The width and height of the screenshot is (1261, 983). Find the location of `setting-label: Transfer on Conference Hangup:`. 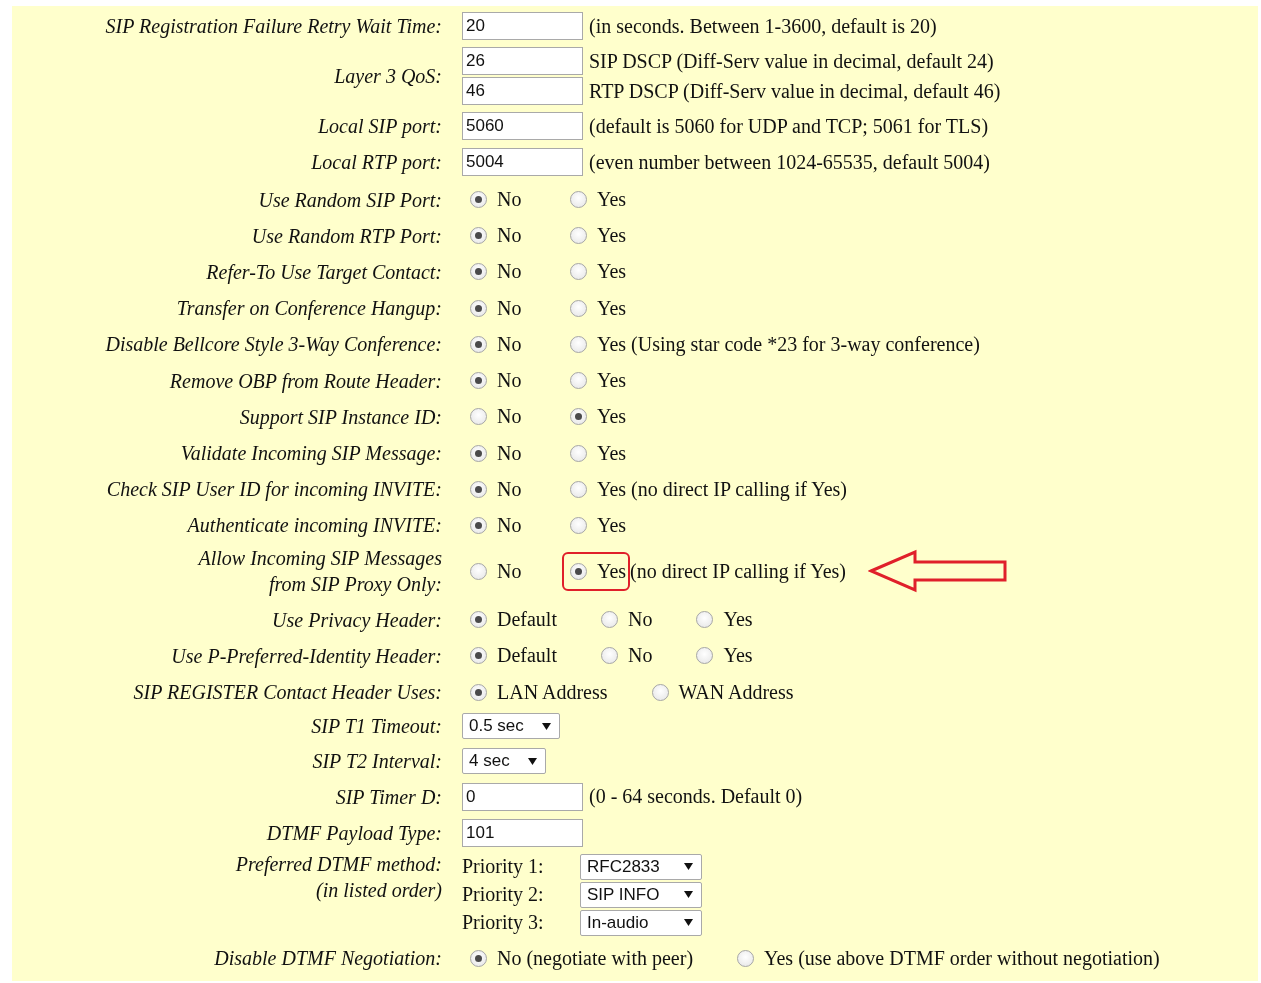

setting-label: Transfer on Conference Hangup: is located at coordinates (309, 309).